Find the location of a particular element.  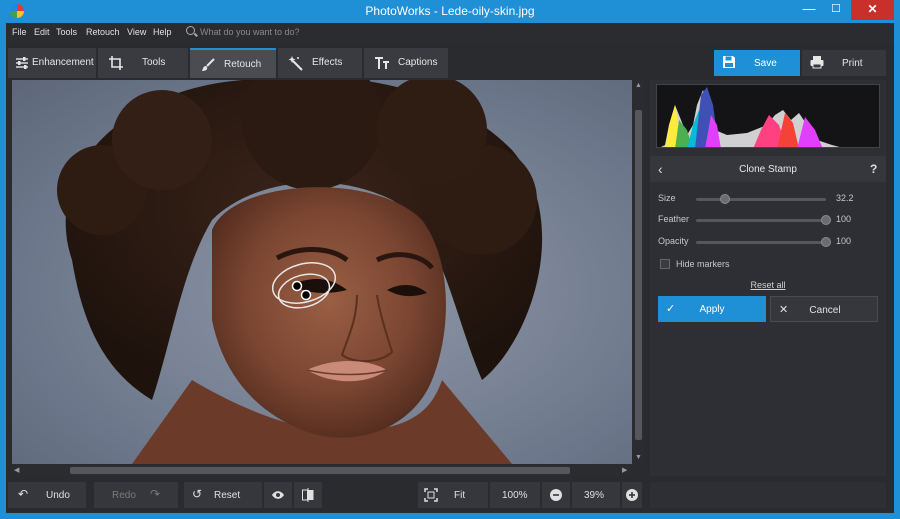

tab-enhancement: Enhancement is located at coordinates (52, 63).